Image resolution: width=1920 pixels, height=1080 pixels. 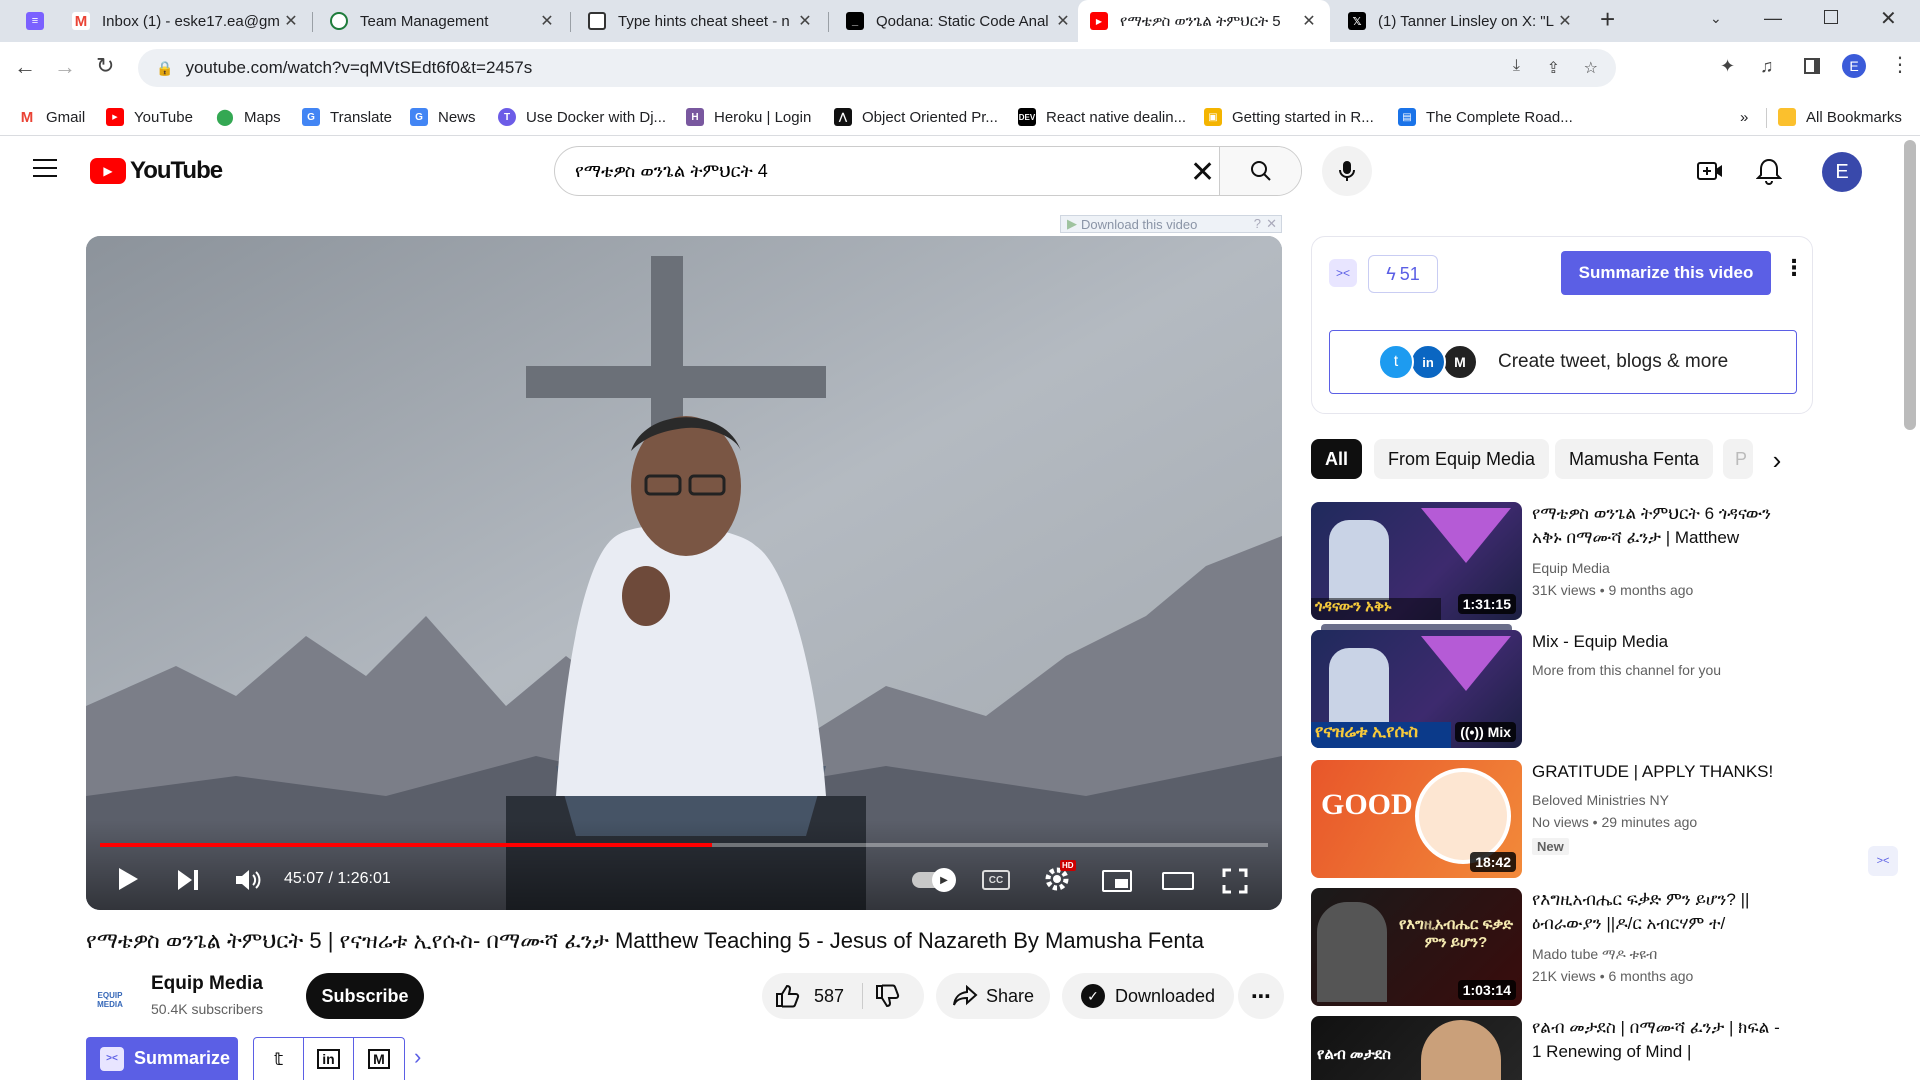 What do you see at coordinates (1171, 224) in the screenshot?
I see `download-video-bar: ▶ Download this video ? ✕` at bounding box center [1171, 224].